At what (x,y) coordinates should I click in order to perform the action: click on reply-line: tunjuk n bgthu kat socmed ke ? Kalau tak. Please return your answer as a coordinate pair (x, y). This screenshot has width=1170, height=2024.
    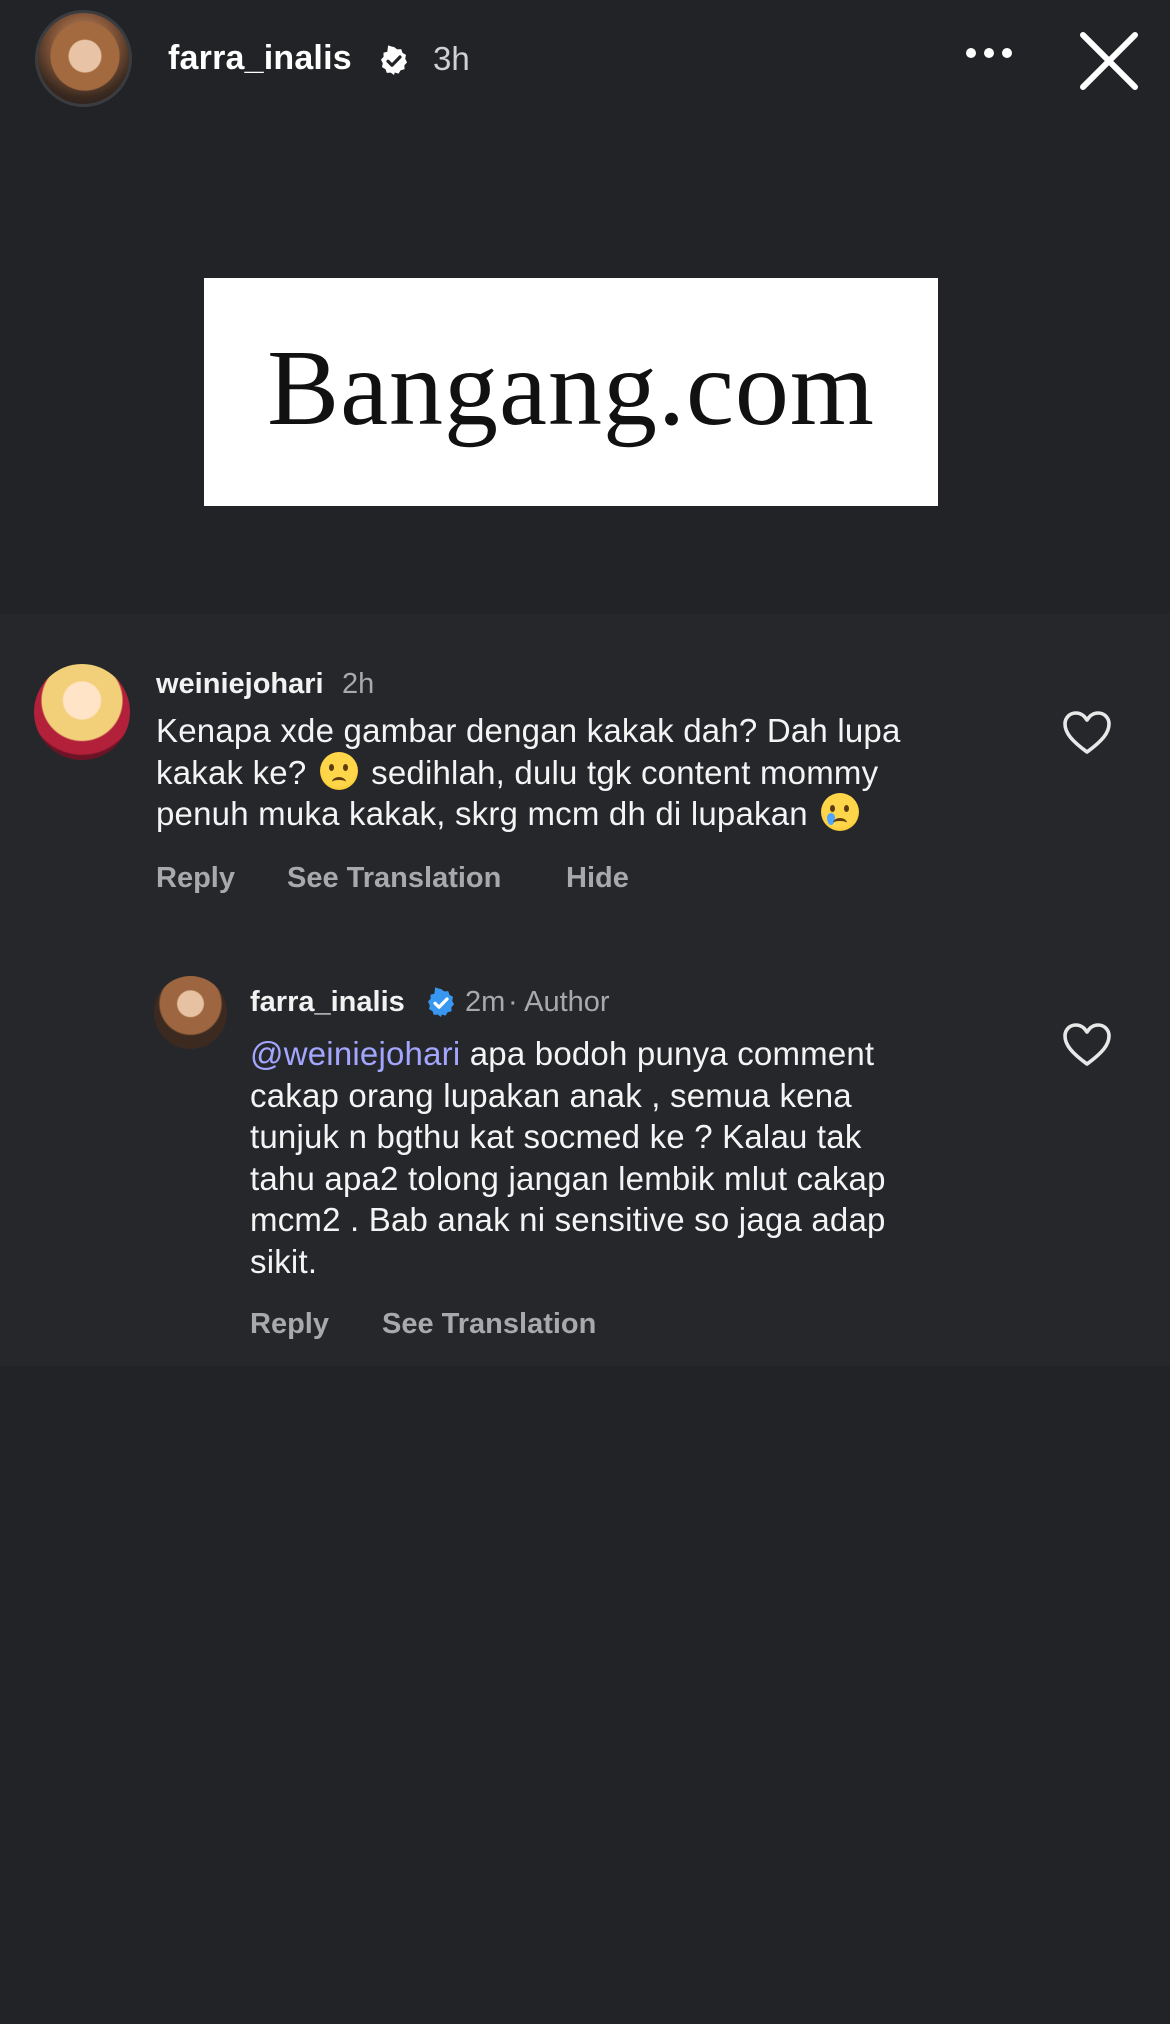
    Looking at the image, I should click on (556, 1136).